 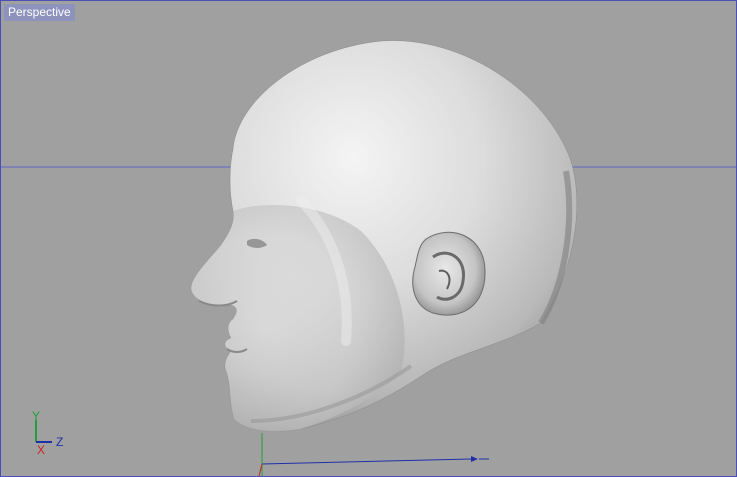 I want to click on gizmo-z-label: Z, so click(x=59, y=442).